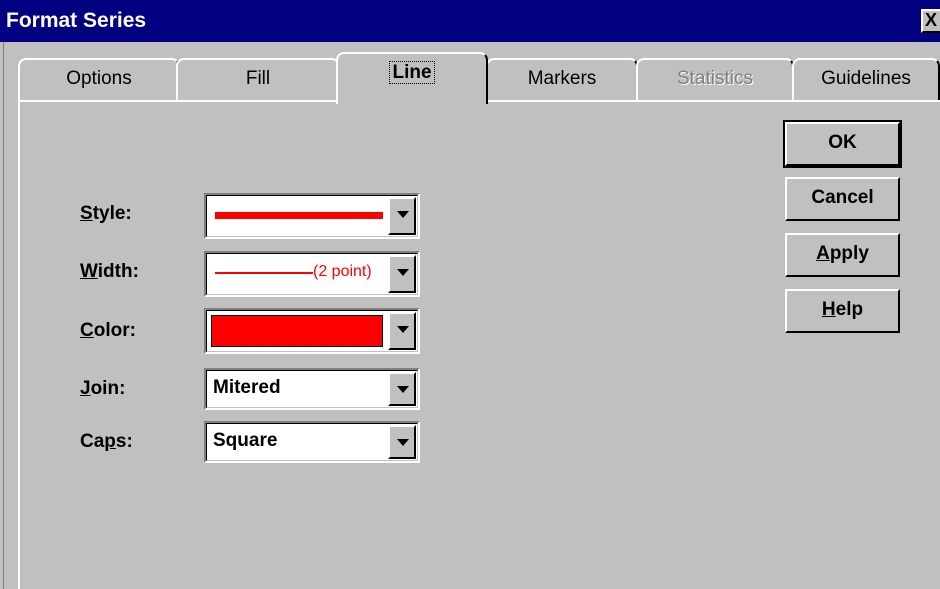 The width and height of the screenshot is (940, 589). Describe the element at coordinates (106, 441) in the screenshot. I see `caps-label: Caps:` at that location.